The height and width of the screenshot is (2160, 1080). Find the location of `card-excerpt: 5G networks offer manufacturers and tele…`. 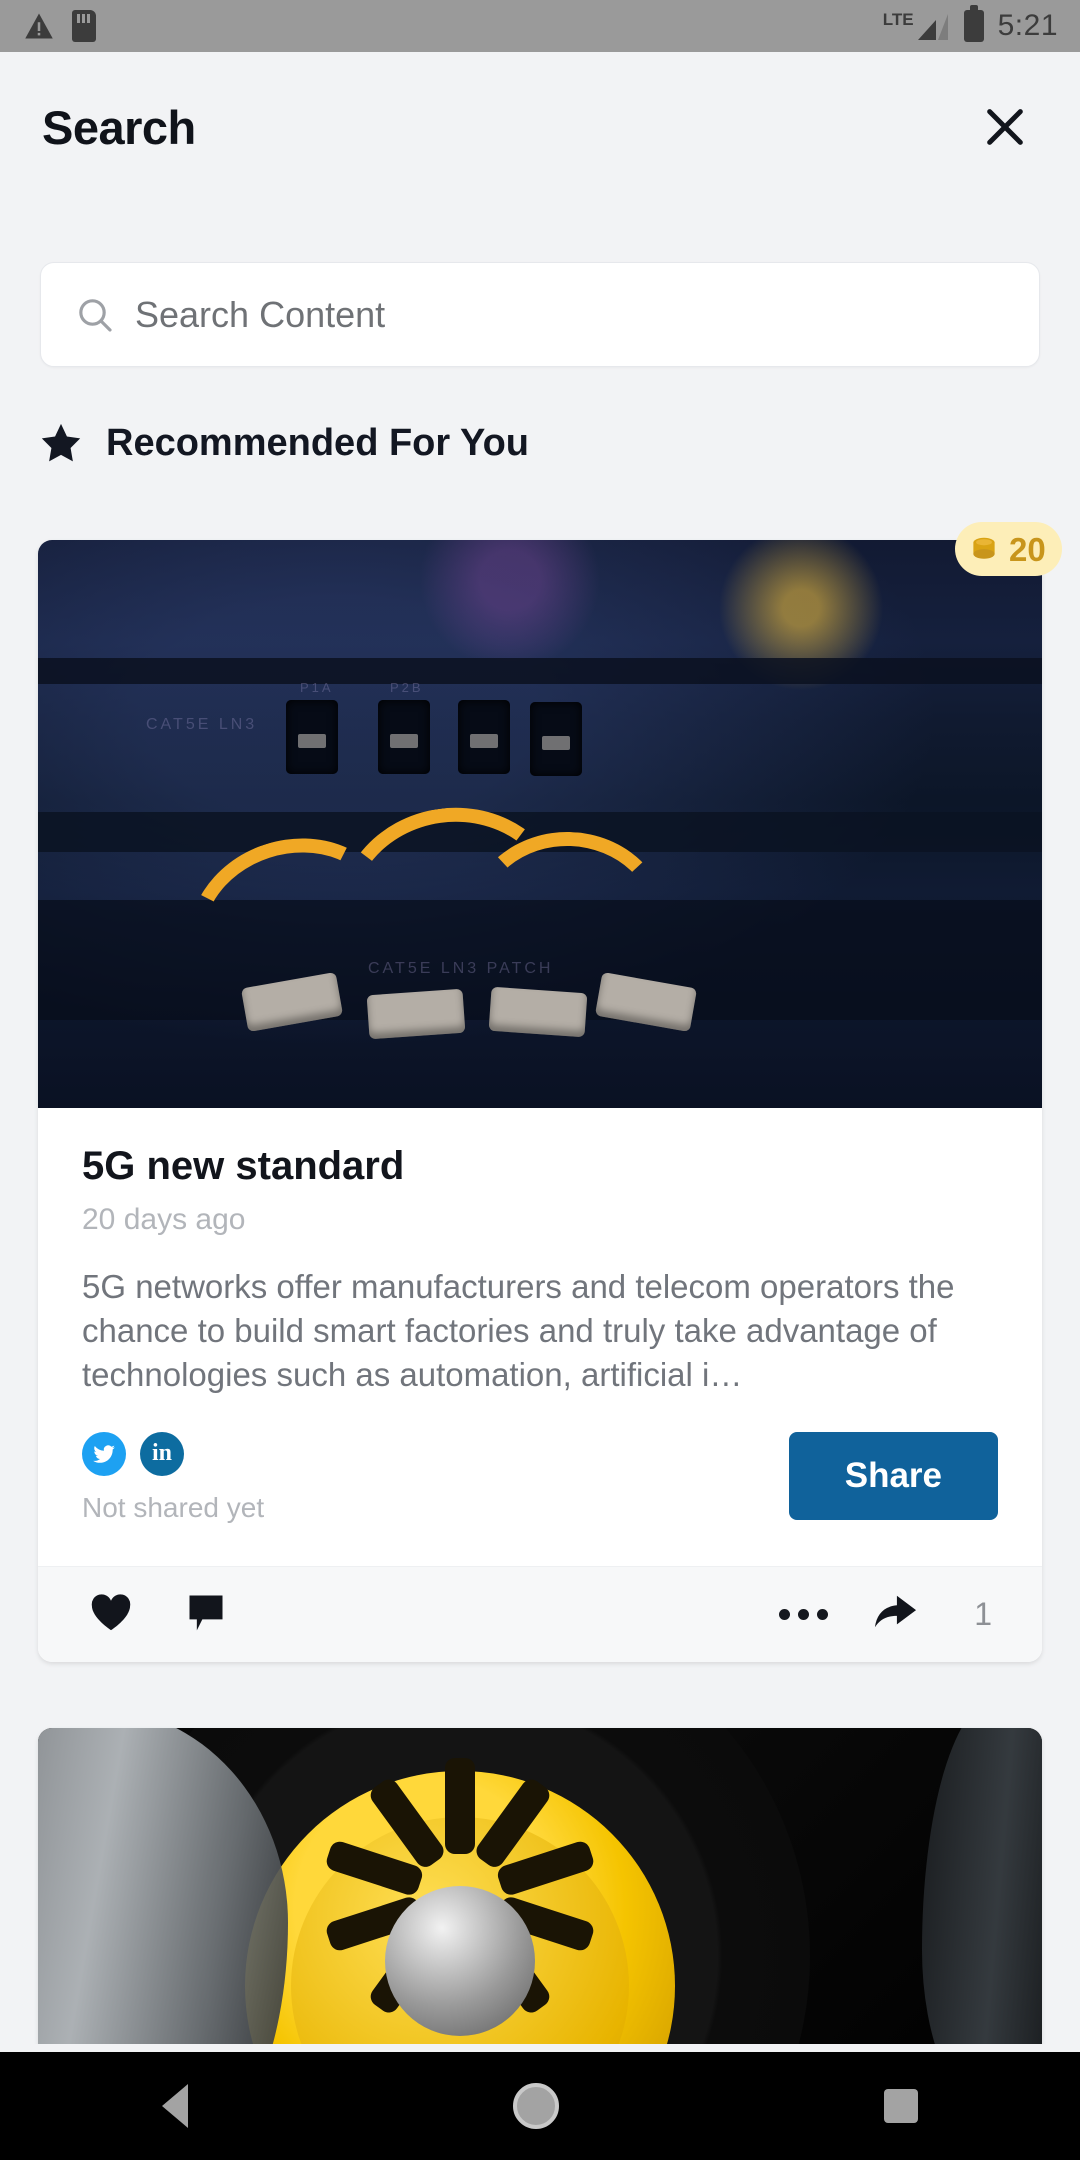

card-excerpt: 5G networks offer manufacturers and tele… is located at coordinates (518, 1331).